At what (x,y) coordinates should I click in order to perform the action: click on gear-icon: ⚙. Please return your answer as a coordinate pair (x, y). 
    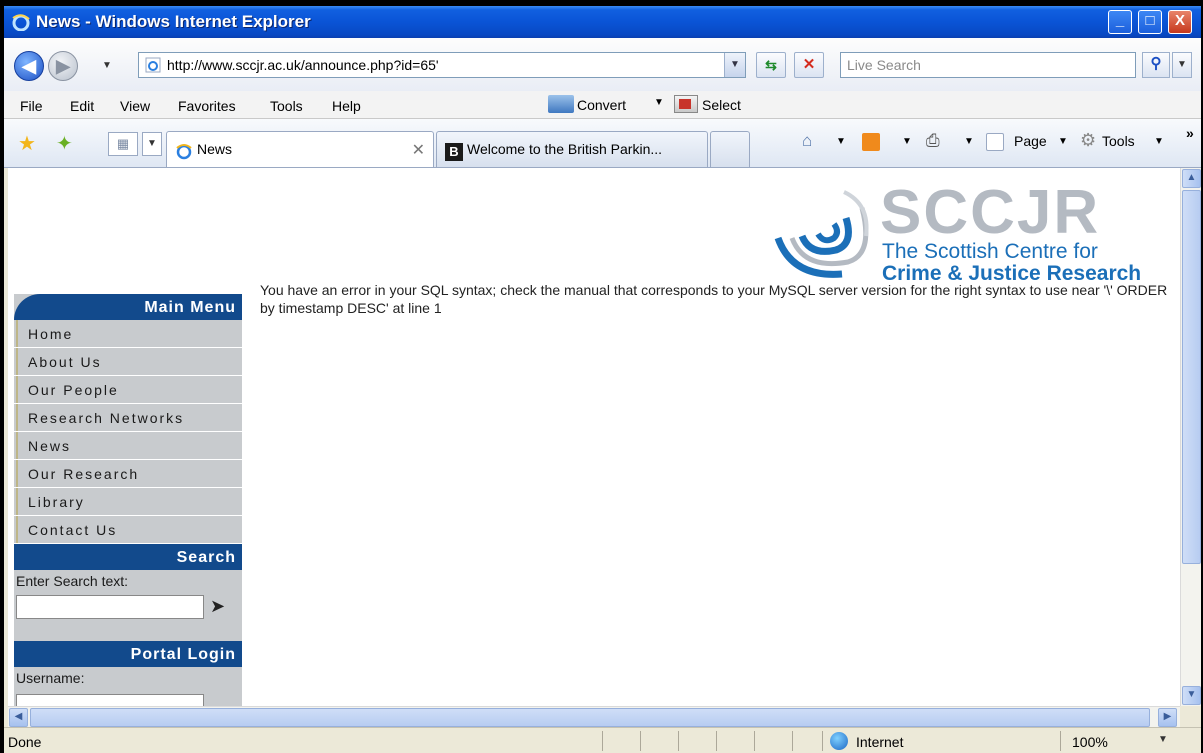
    Looking at the image, I should click on (1088, 140).